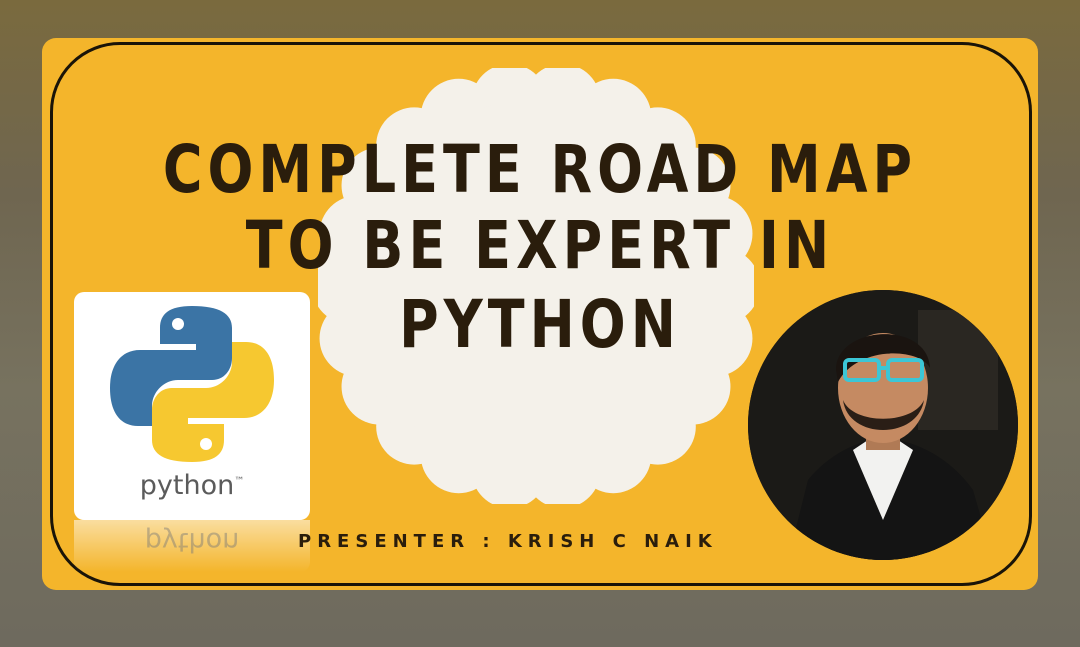 This screenshot has height=647, width=1080. Describe the element at coordinates (187, 485) in the screenshot. I see `python-wordmark-text: python` at that location.